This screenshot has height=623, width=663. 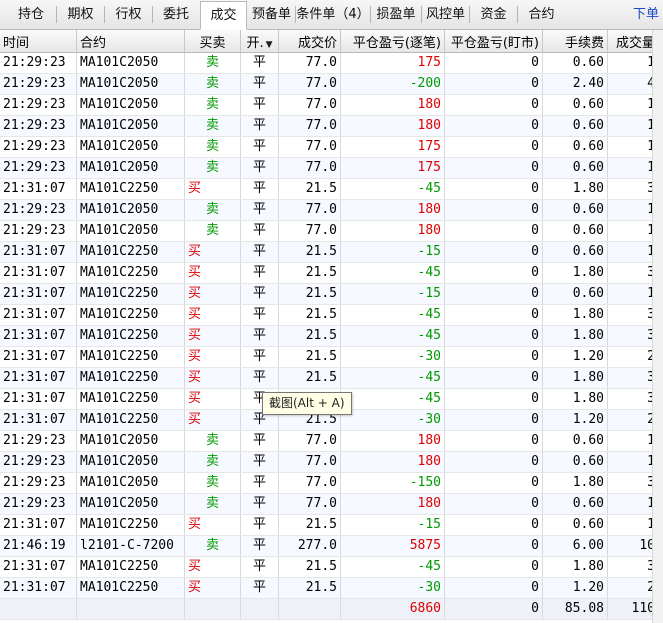 I want to click on vertical-scrollbar, so click(x=657, y=326).